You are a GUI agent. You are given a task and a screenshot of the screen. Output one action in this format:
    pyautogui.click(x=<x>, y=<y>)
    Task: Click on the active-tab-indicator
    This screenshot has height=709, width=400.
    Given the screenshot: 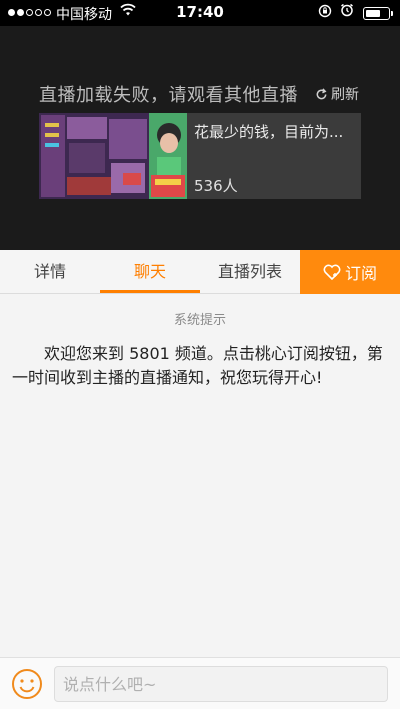 What is the action you would take?
    pyautogui.click(x=150, y=291)
    